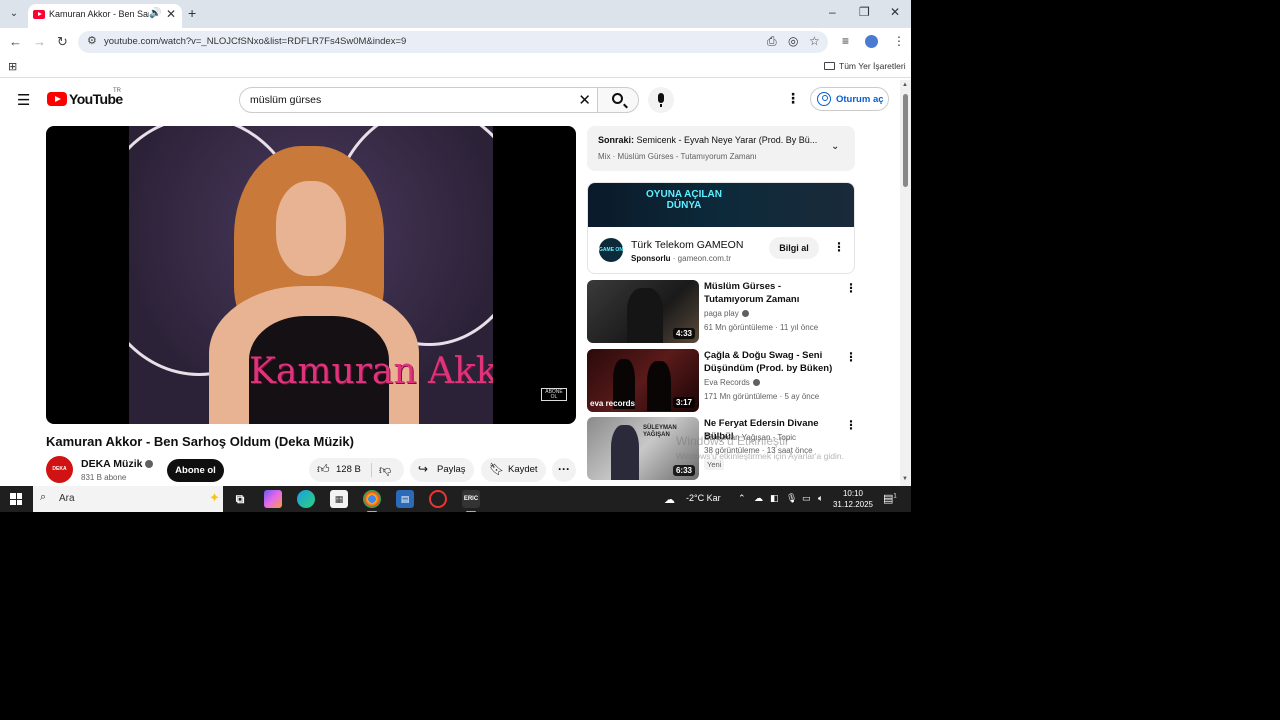  What do you see at coordinates (895, 12) in the screenshot?
I see `close-window-icon: ✕` at bounding box center [895, 12].